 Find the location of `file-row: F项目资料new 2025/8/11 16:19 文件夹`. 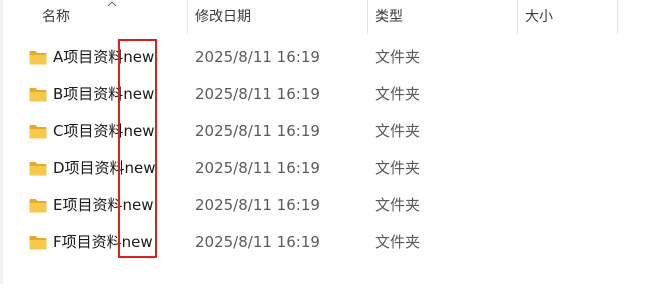

file-row: F项目资料new 2025/8/11 16:19 文件夹 is located at coordinates (332, 242).